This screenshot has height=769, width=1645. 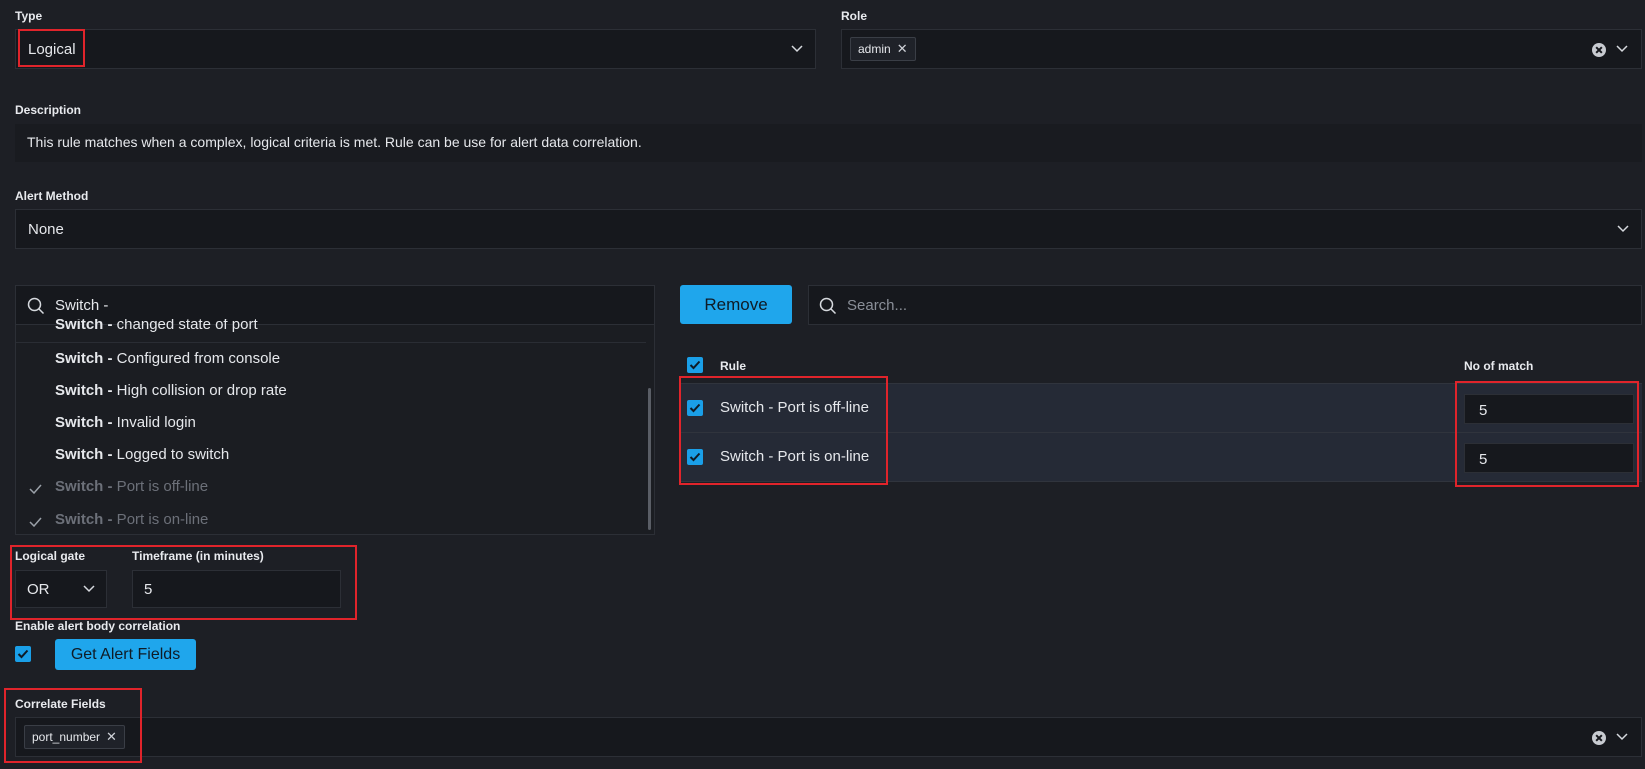 I want to click on list-item: Switch - Invalid login, so click(x=125, y=422).